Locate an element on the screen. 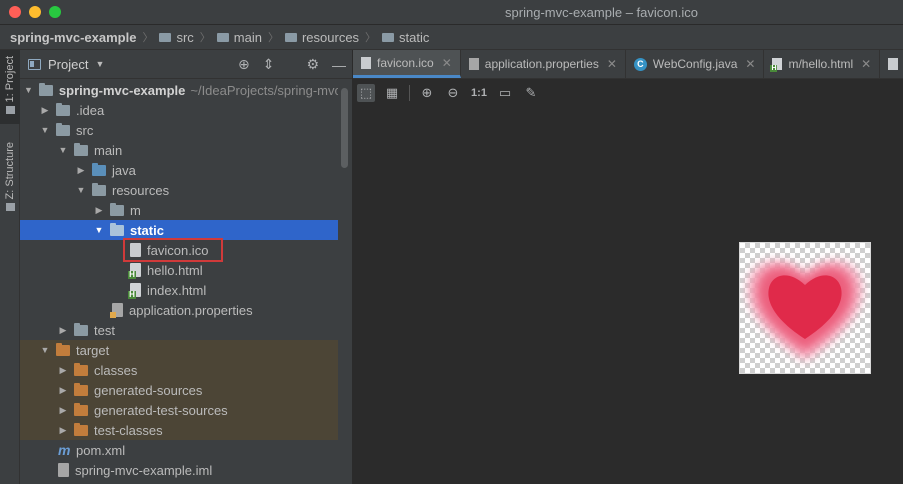 The height and width of the screenshot is (484, 903). chevron-down-icon: ▼ is located at coordinates (99, 64).